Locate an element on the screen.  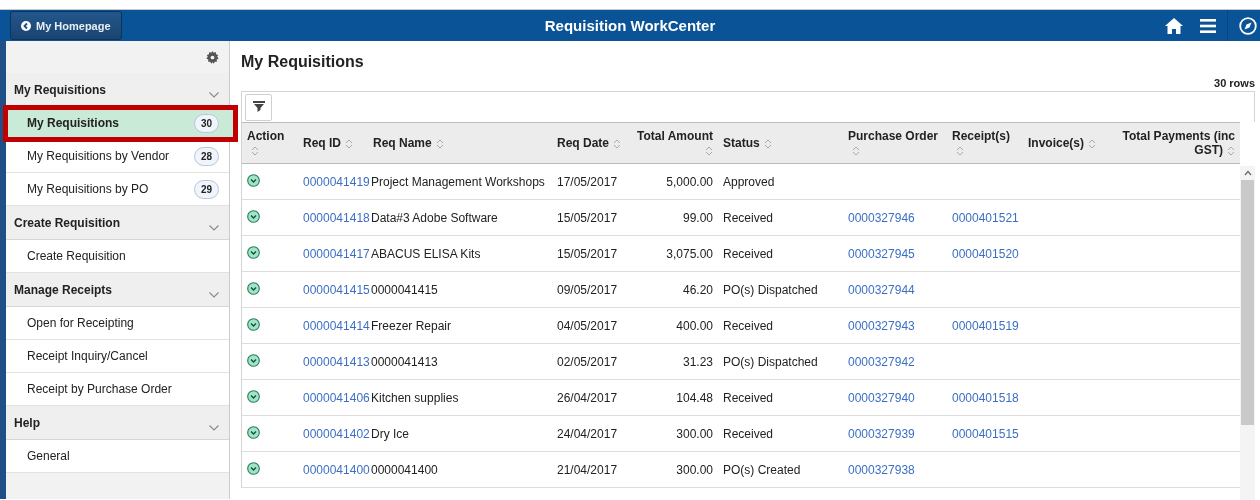
sidebar-item: My Requisitions 30 is located at coordinates (120, 123).